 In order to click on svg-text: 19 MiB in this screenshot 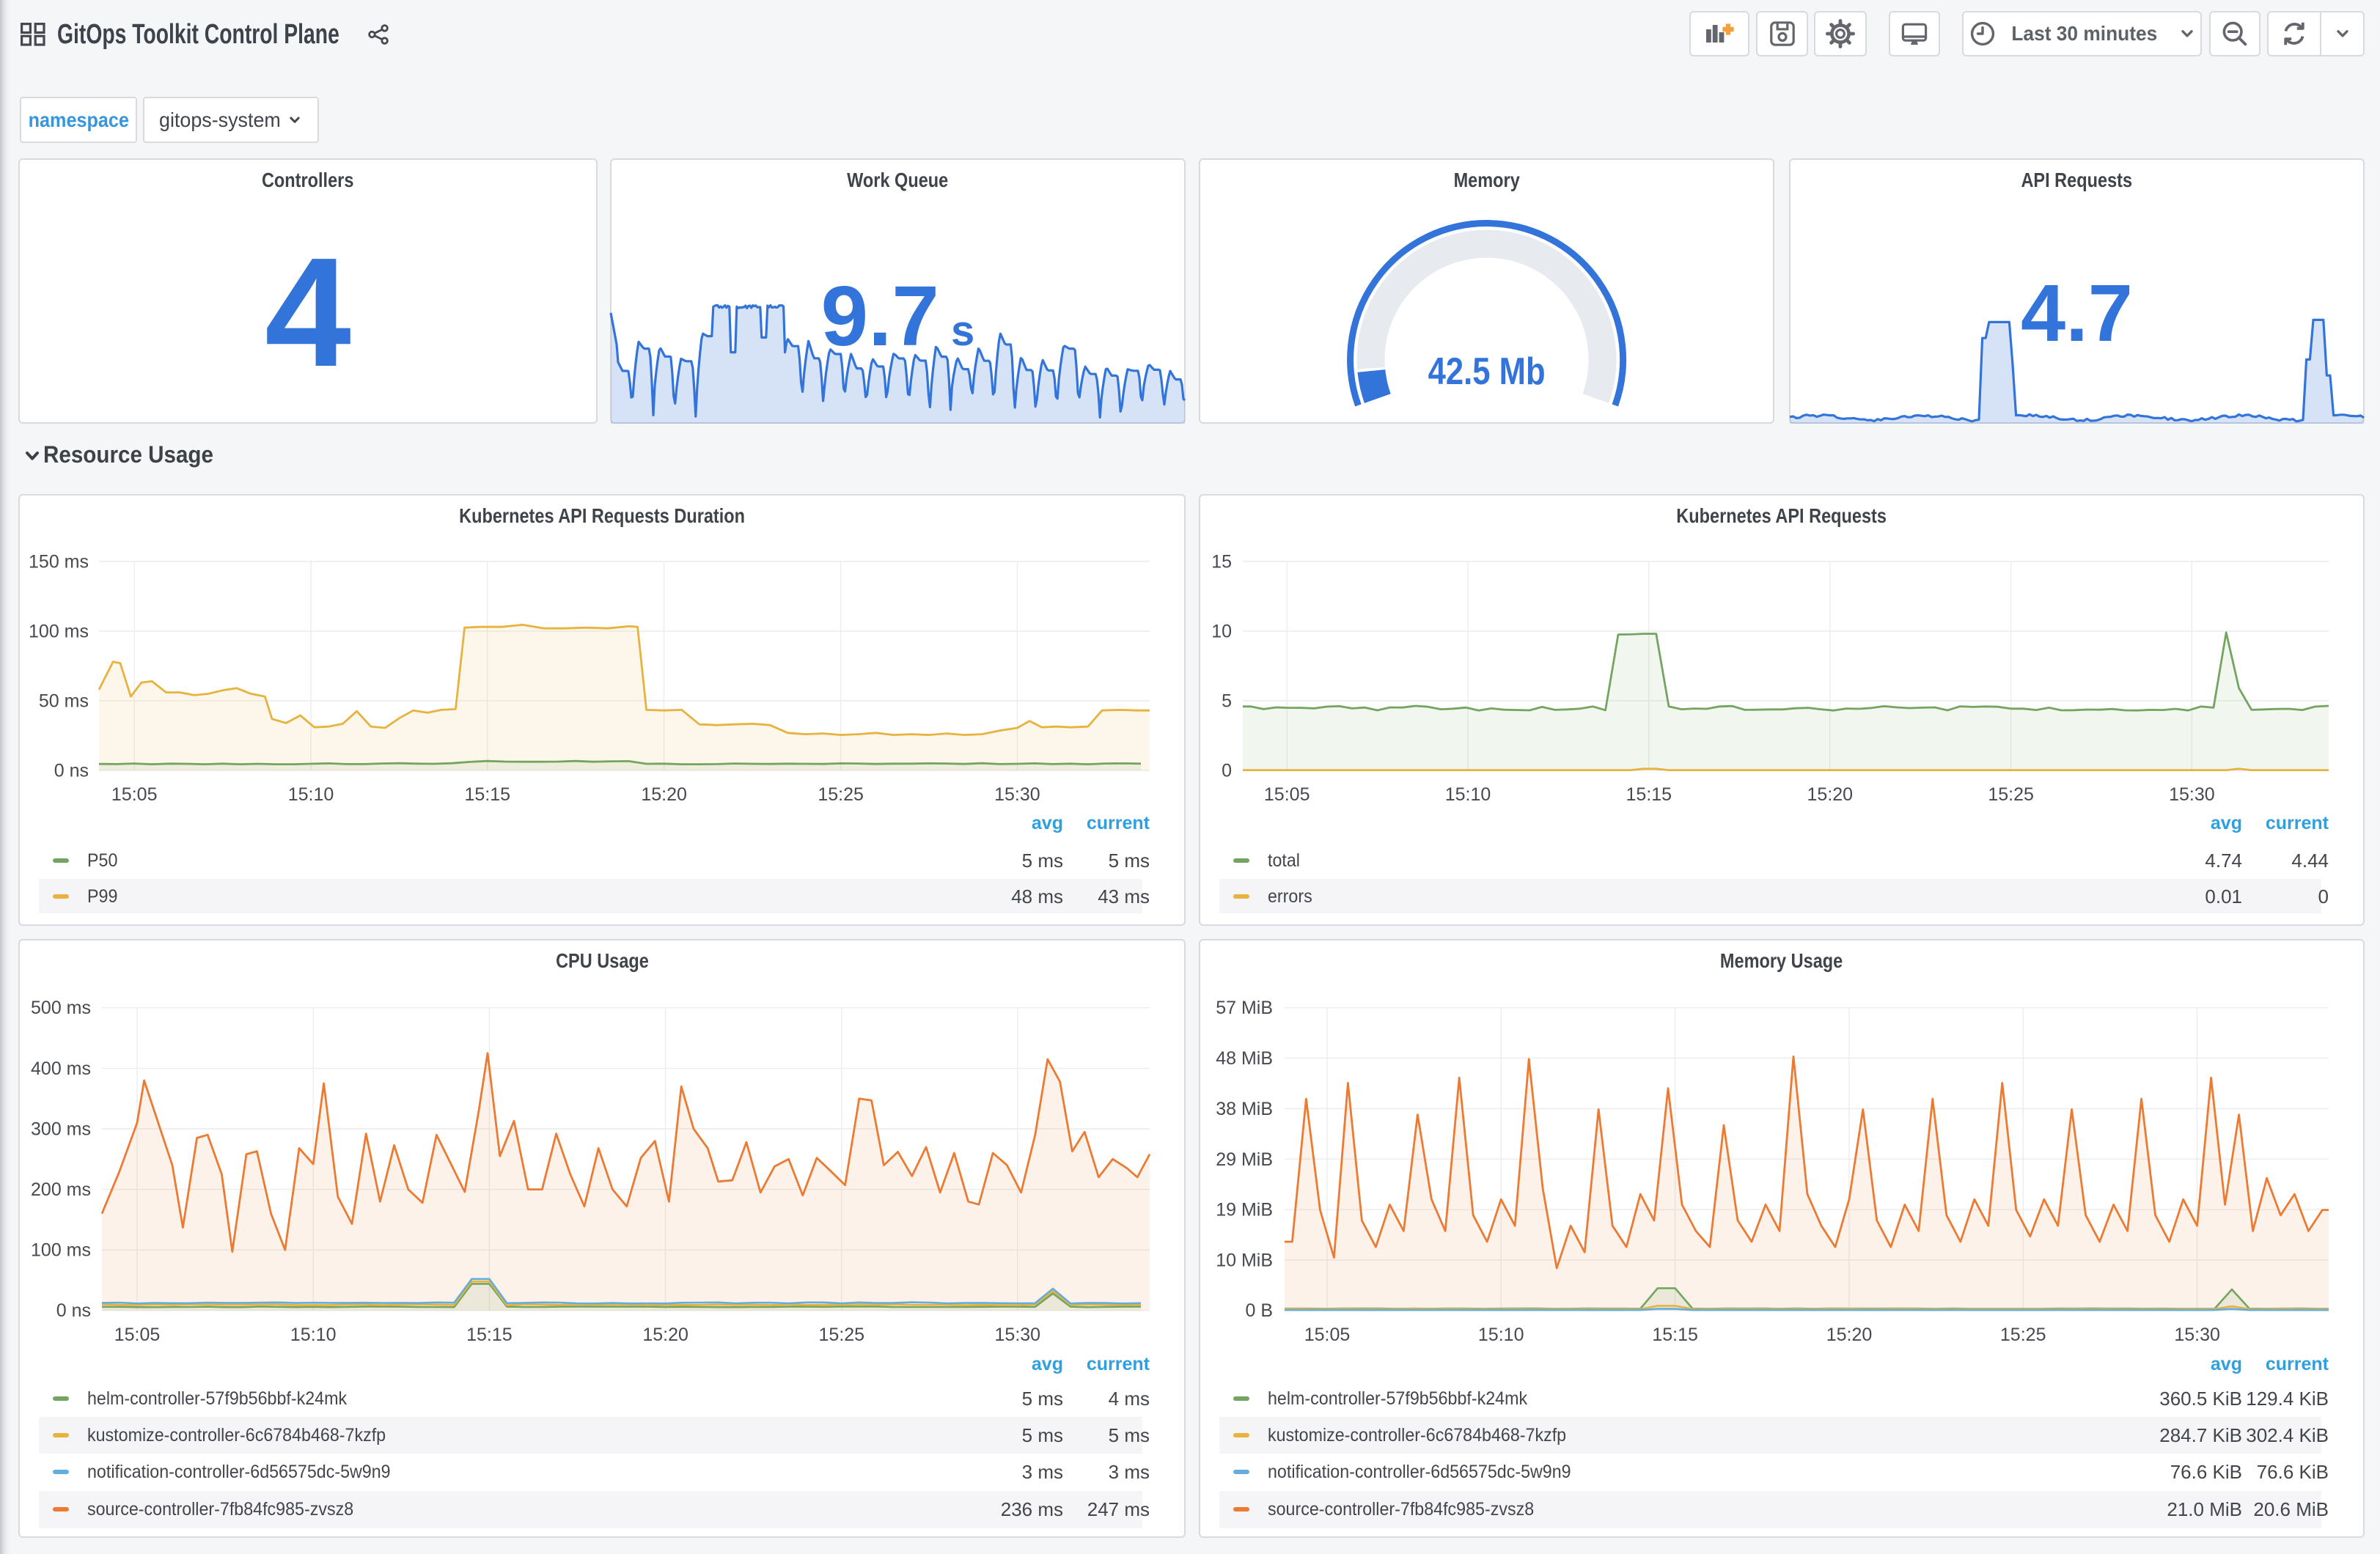, I will do `click(1244, 1210)`.